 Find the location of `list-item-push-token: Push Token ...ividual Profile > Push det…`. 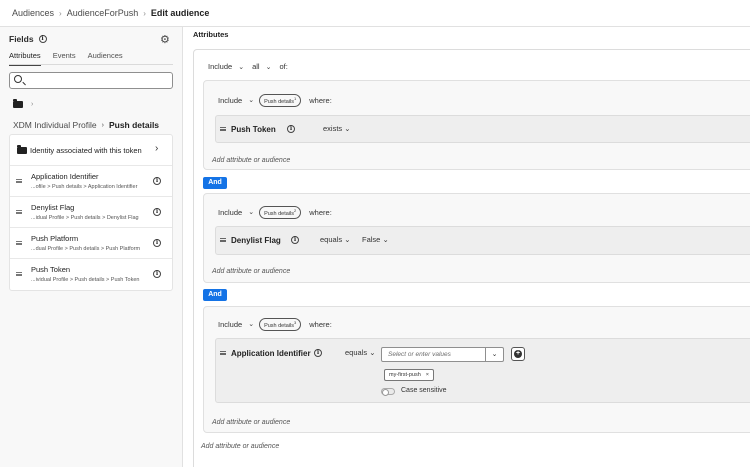

list-item-push-token: Push Token ...ividual Profile > Push det… is located at coordinates (91, 274).